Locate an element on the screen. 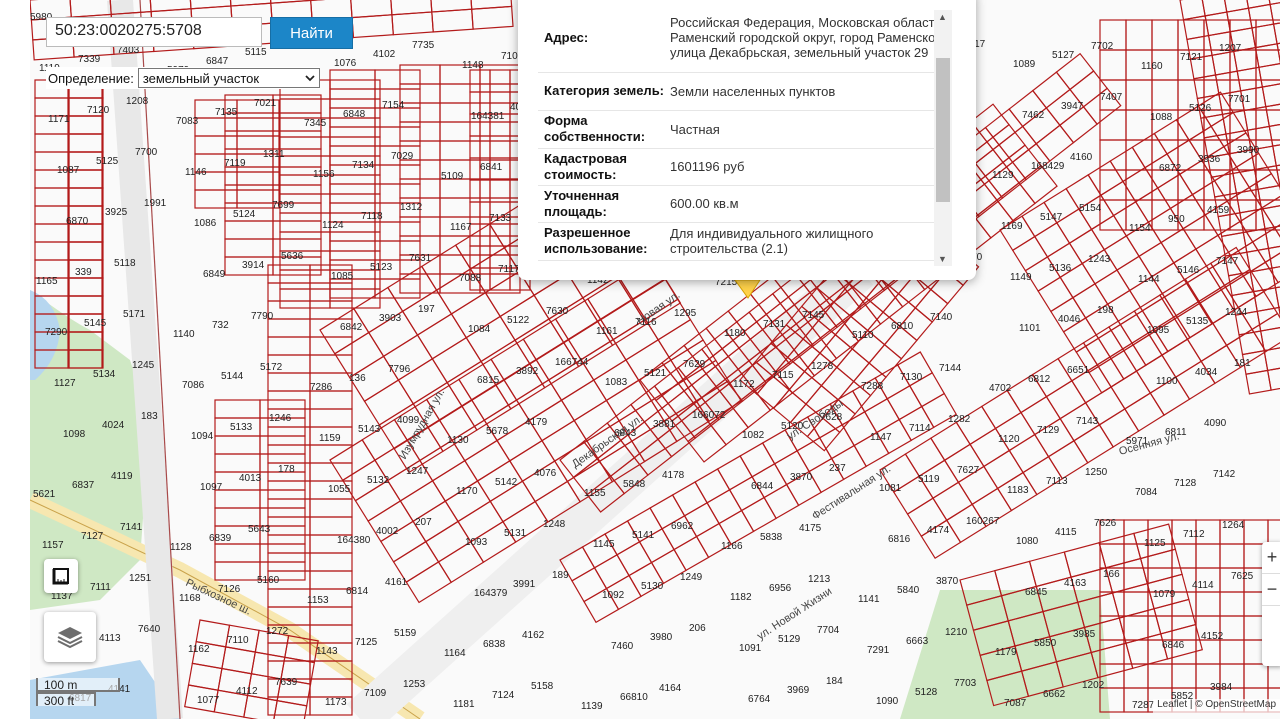 The height and width of the screenshot is (719, 1280). parcel-number: 7288 is located at coordinates (872, 386).